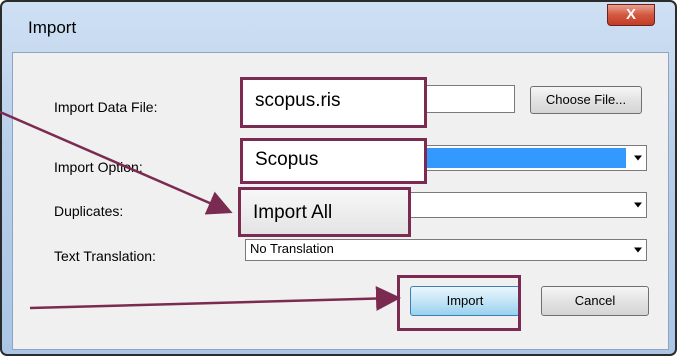 This screenshot has width=677, height=356. Describe the element at coordinates (89, 211) in the screenshot. I see `duplicates-label: Duplicates:` at that location.